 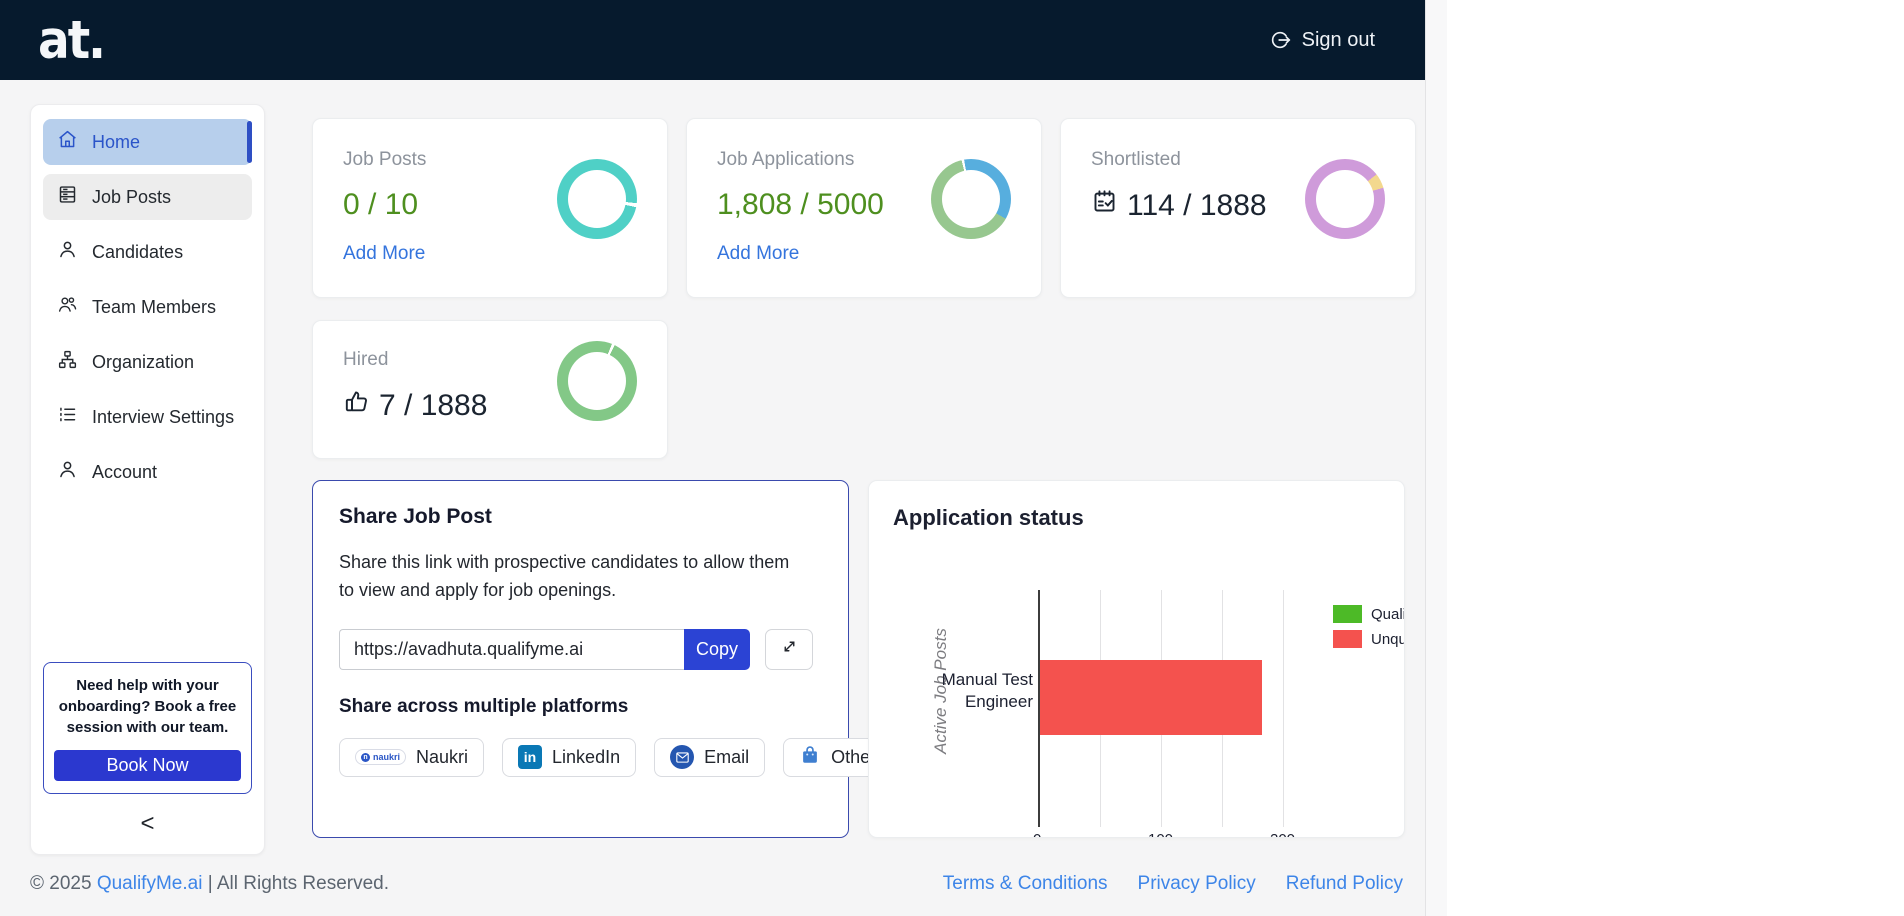 I want to click on x-tick-100: 100, so click(x=1168, y=834).